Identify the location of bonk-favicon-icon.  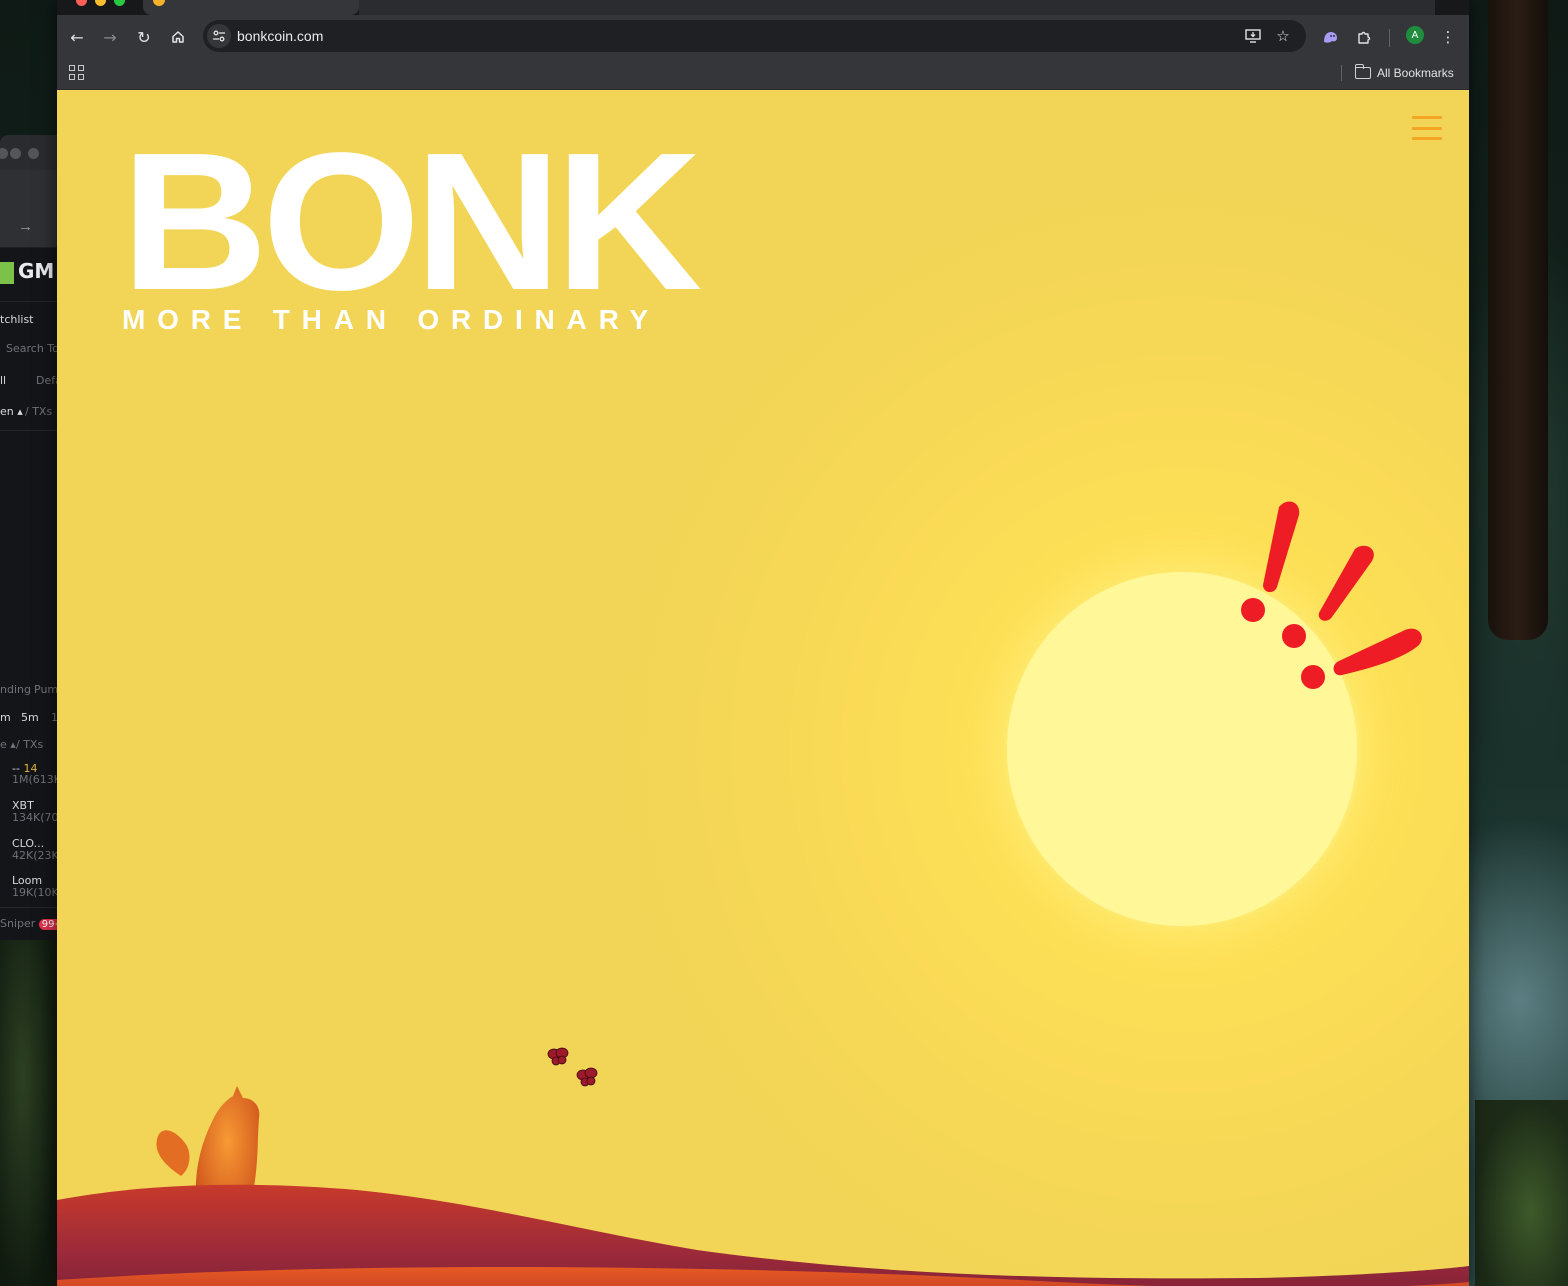
(159, 3).